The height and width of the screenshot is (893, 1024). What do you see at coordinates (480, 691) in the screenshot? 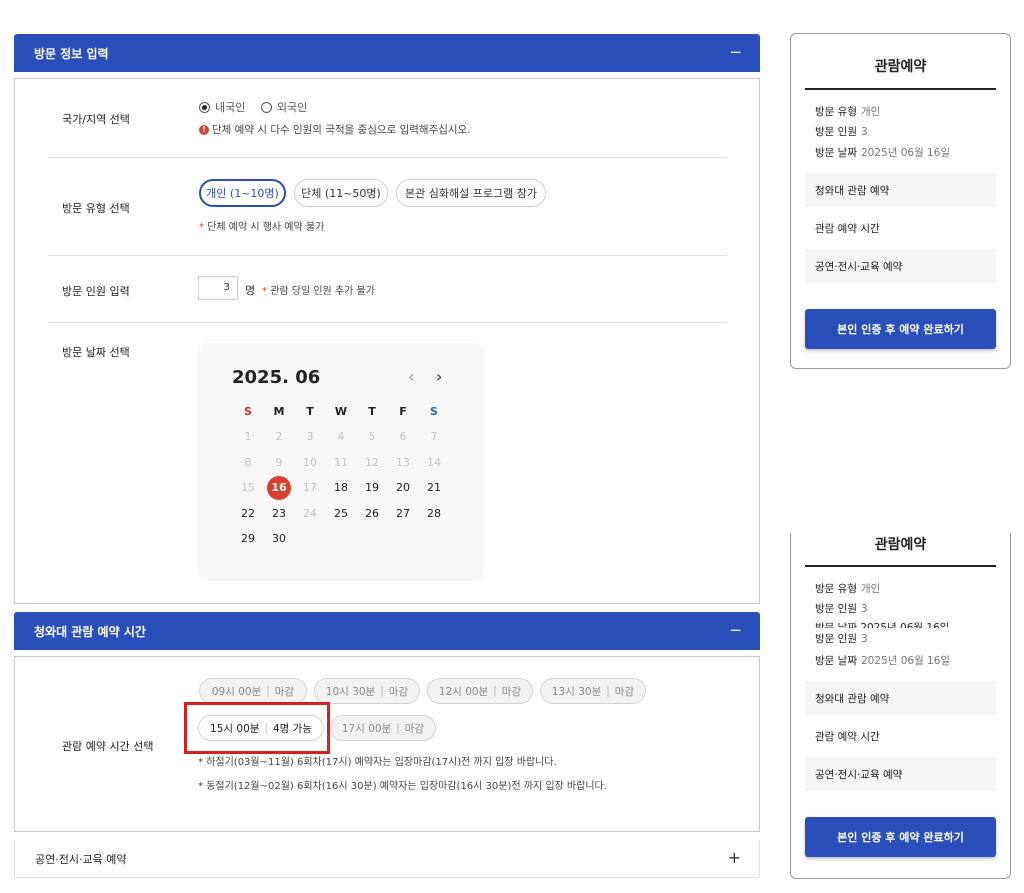
I see `time-slot: 12시 00분 | 마감` at bounding box center [480, 691].